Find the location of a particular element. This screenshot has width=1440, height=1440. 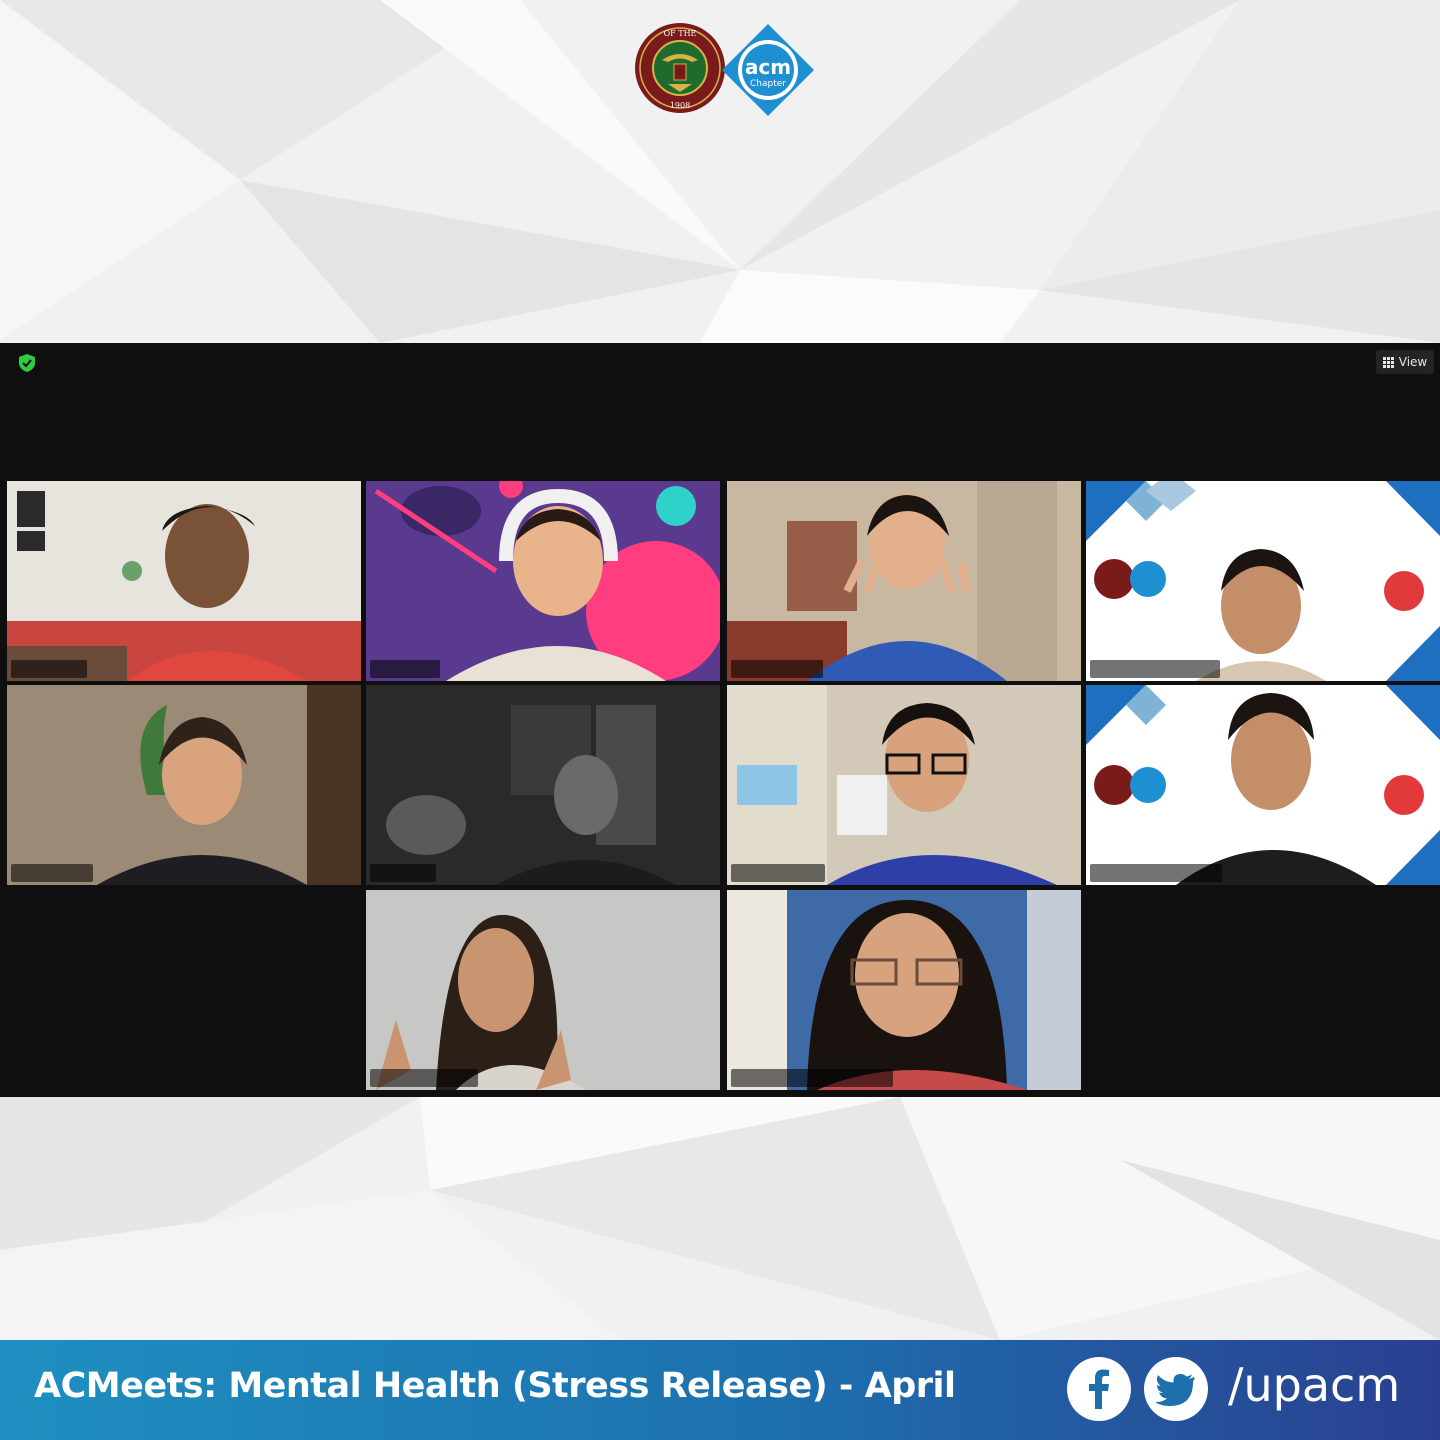

view-button-label: View is located at coordinates (1413, 362).